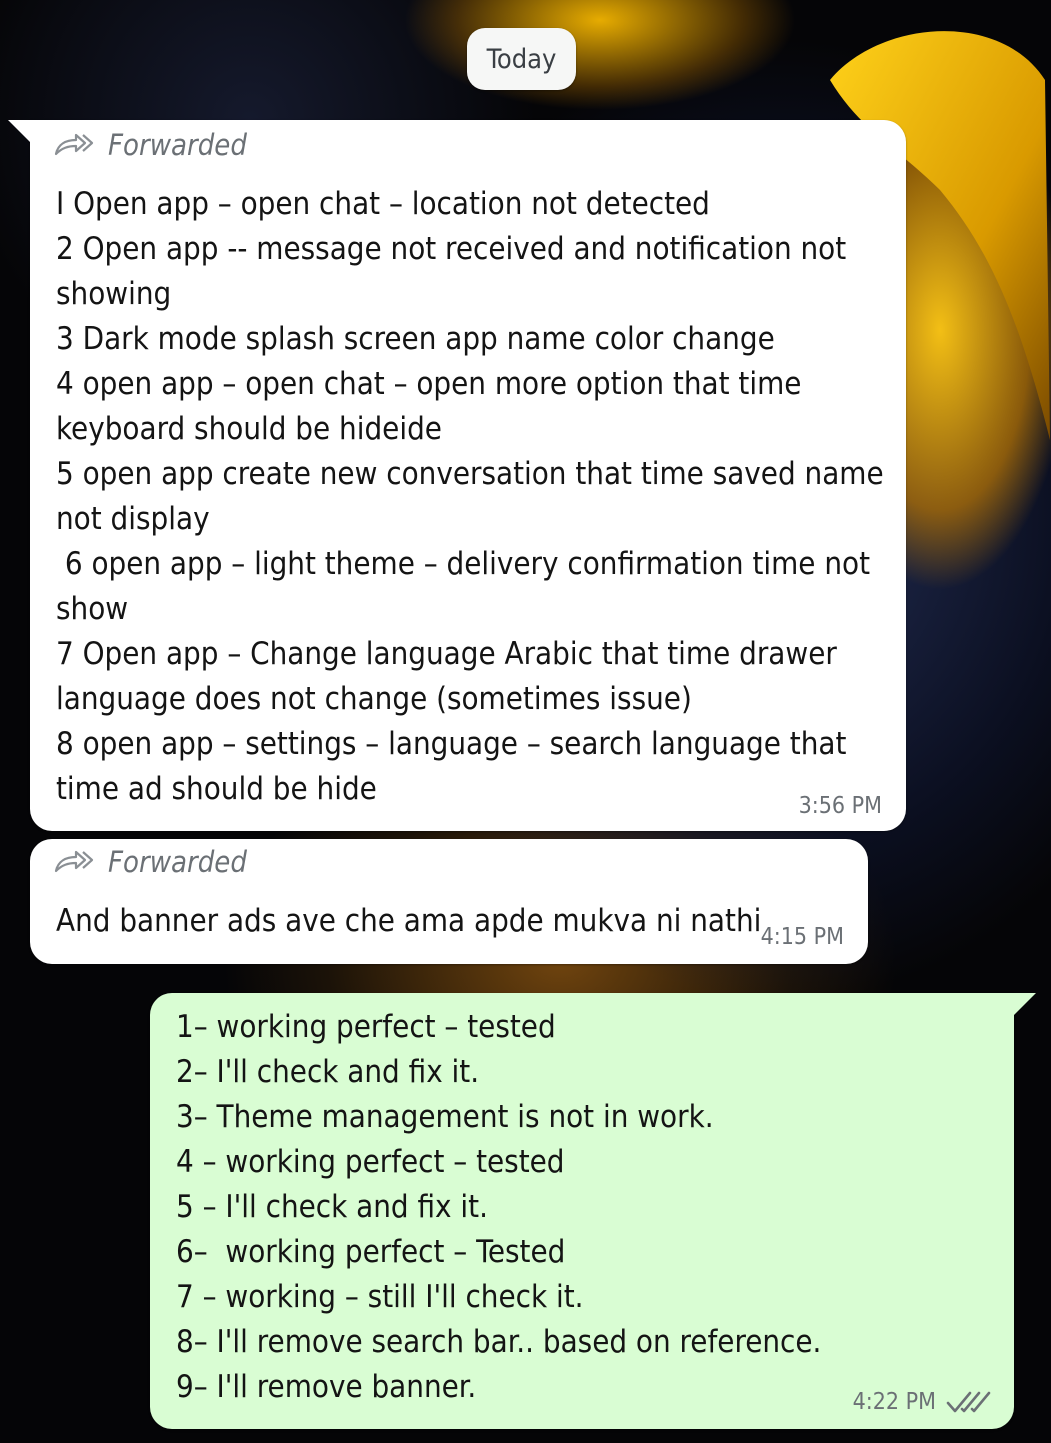 The image size is (1051, 1443). What do you see at coordinates (326, 1387) in the screenshot?
I see `message-line: 9– I'll remove banner.` at bounding box center [326, 1387].